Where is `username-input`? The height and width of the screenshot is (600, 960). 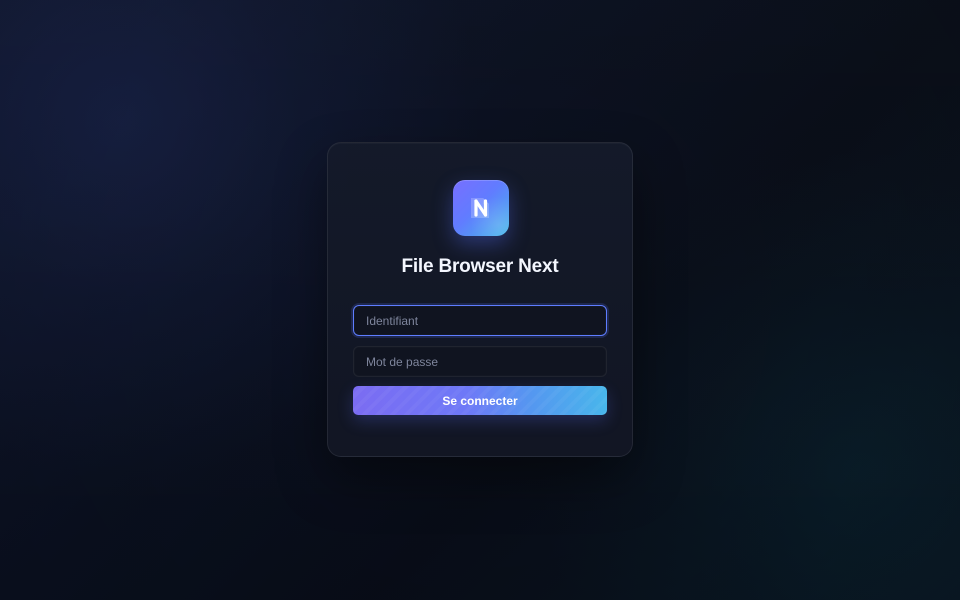 username-input is located at coordinates (480, 320).